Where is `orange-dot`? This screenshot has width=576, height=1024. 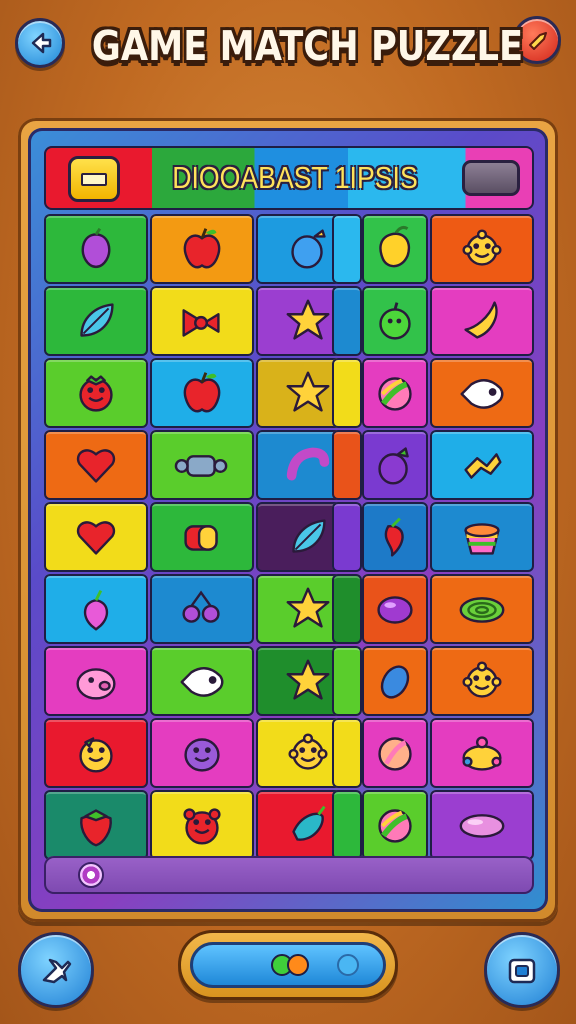
orange-dot is located at coordinates (298, 965).